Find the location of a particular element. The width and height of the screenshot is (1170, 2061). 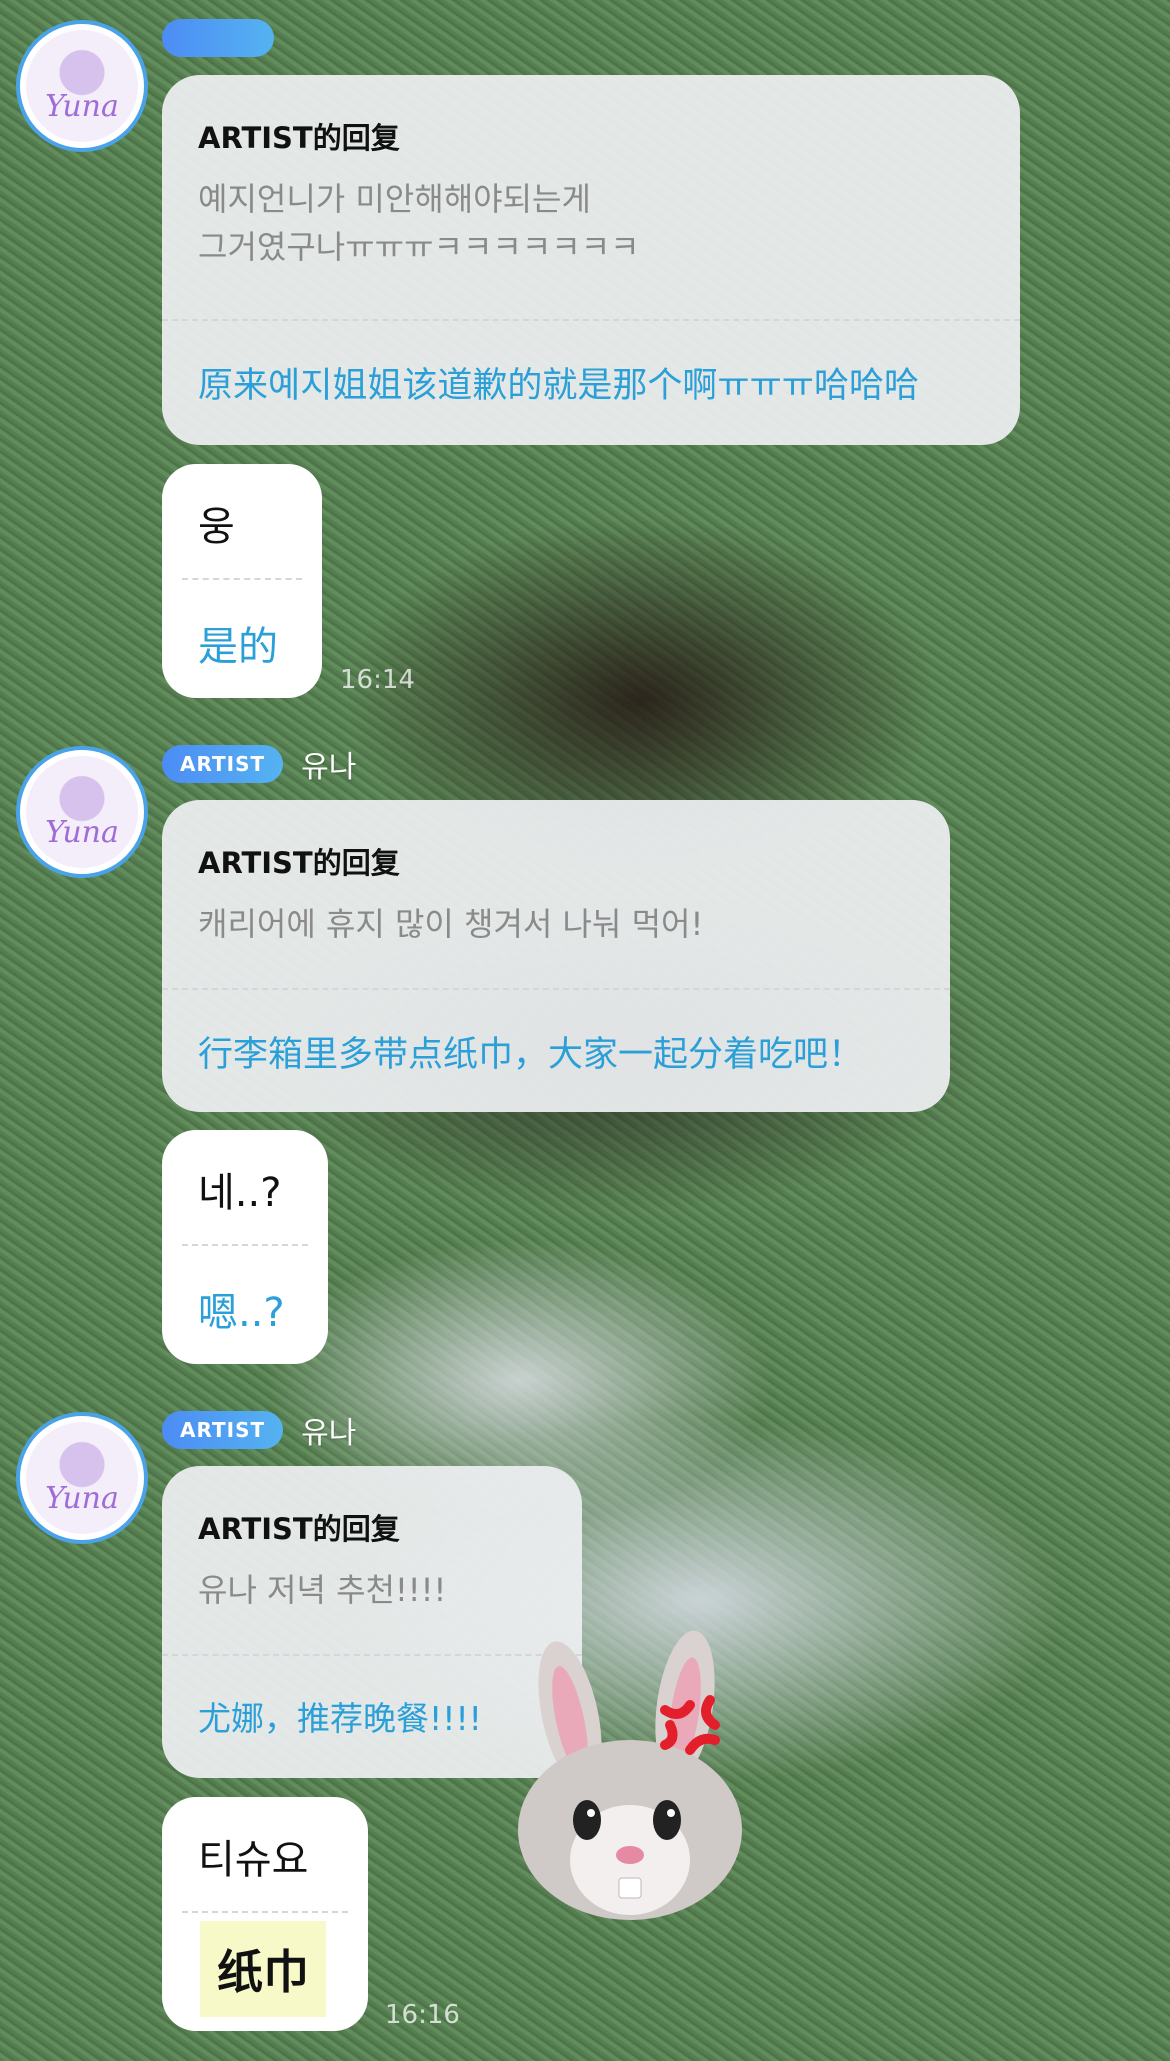

message-bubble: 네..? 嗯..? is located at coordinates (245, 1247).